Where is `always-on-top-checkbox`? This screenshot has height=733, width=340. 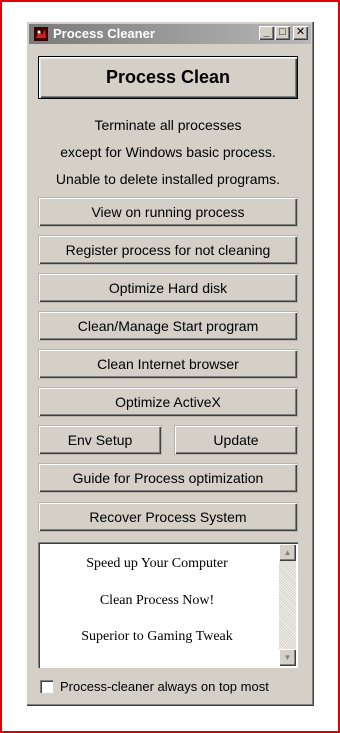 always-on-top-checkbox is located at coordinates (46, 686).